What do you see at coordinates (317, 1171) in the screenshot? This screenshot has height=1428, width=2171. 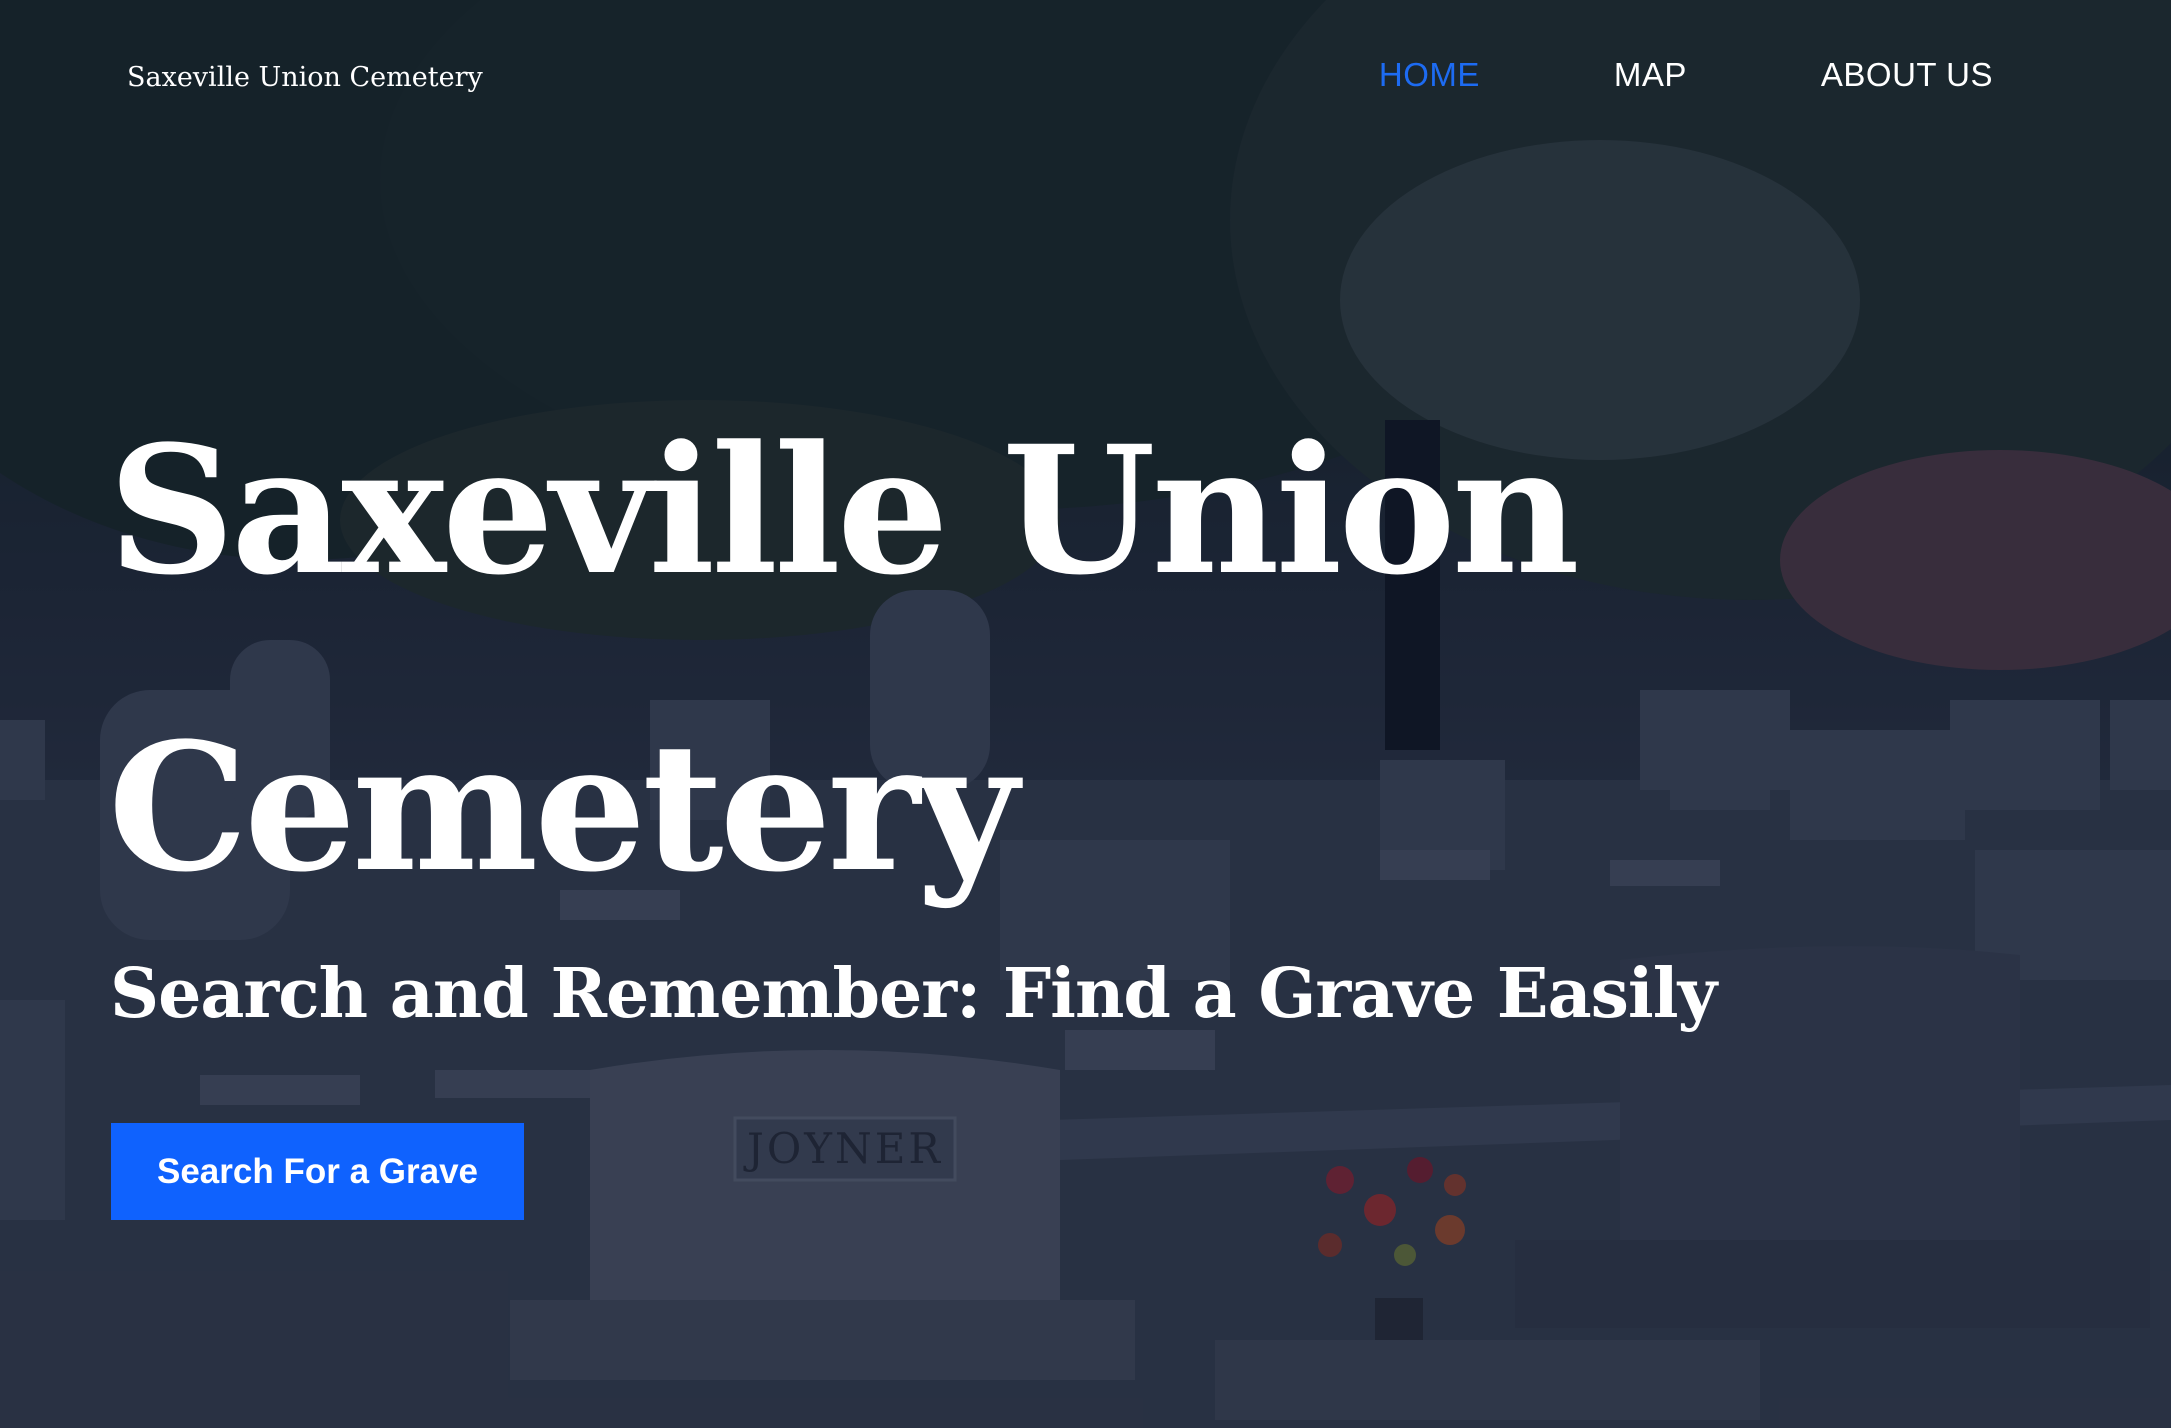 I see `search-grave-button: Search For a Grave` at bounding box center [317, 1171].